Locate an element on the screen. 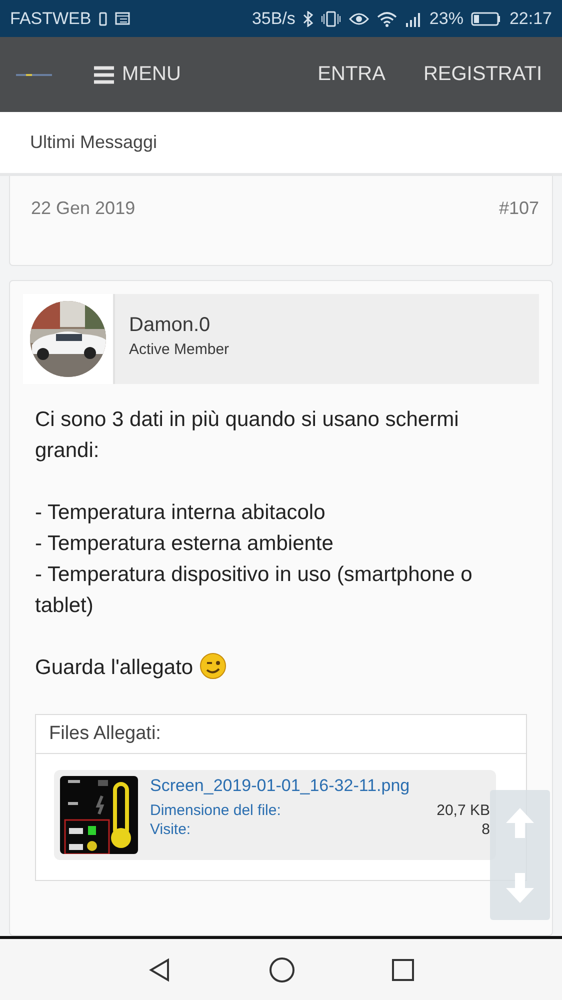 The image size is (562, 1000). vibrate-icon is located at coordinates (331, 18).